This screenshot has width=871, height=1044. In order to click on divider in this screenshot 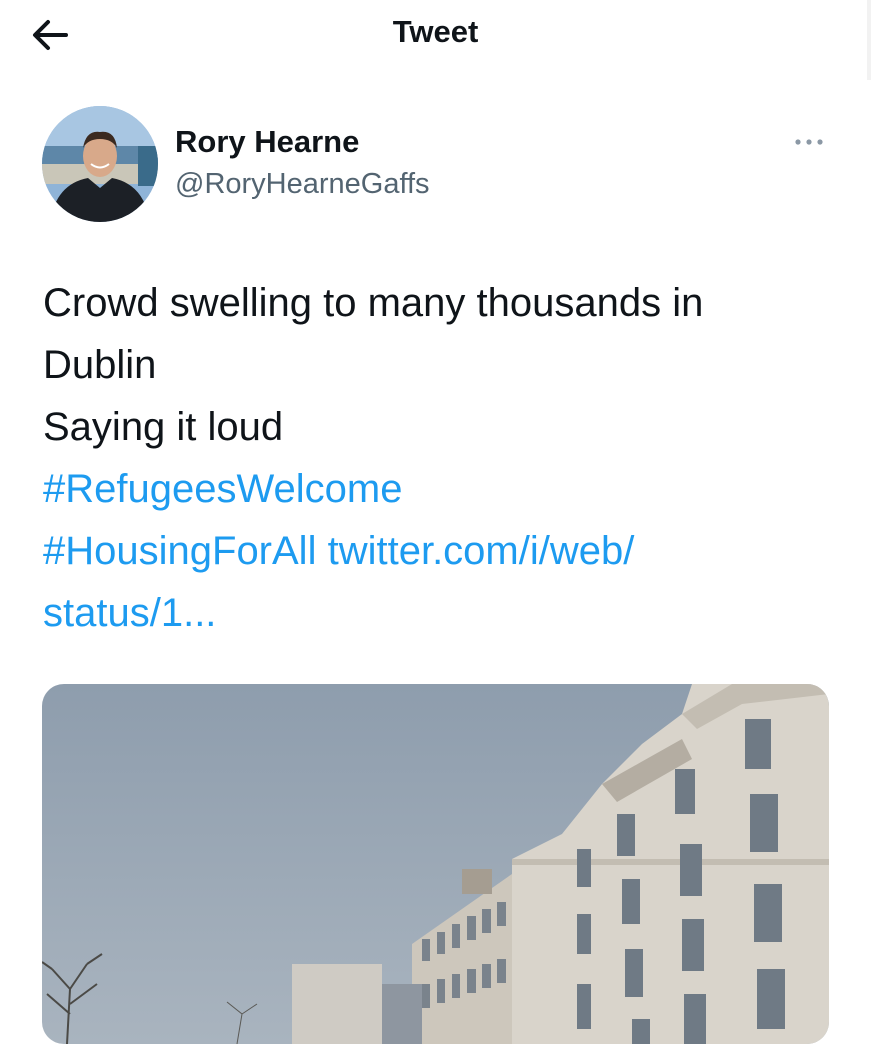, I will do `click(869, 40)`.